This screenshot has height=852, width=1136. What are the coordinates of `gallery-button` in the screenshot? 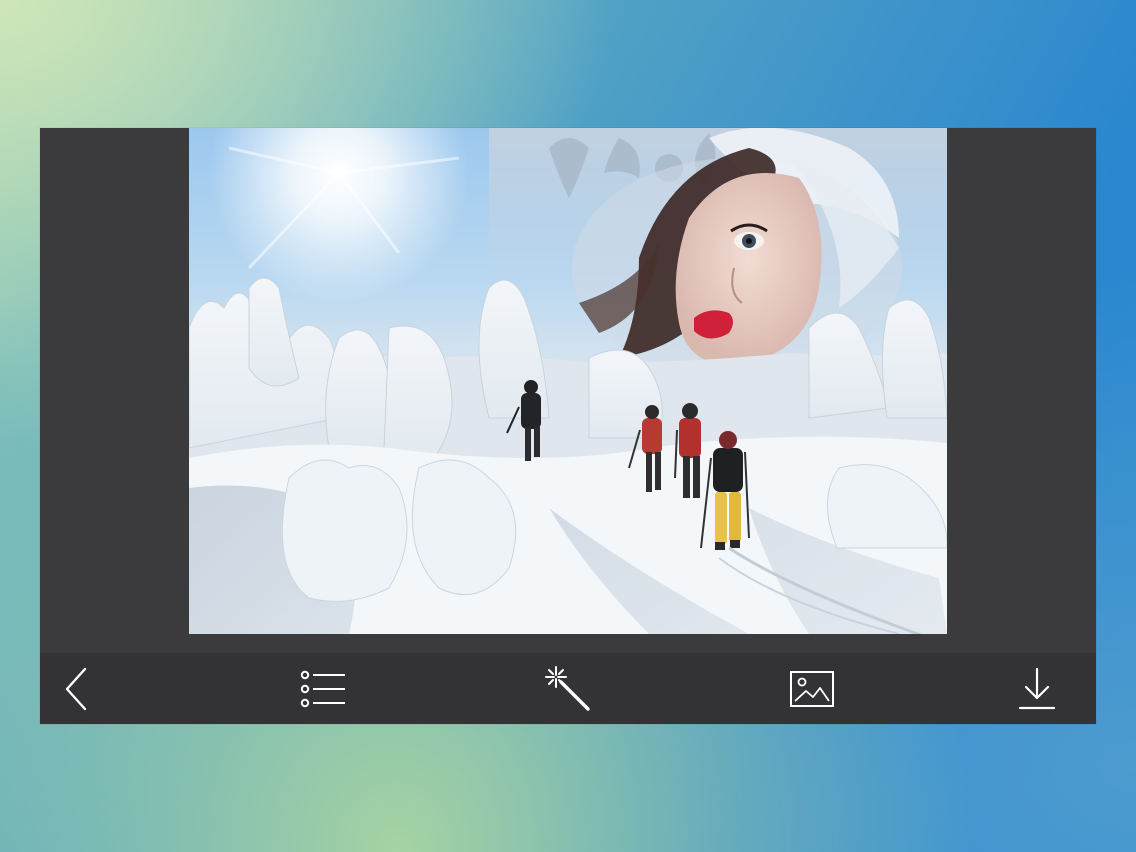 It's located at (812, 688).